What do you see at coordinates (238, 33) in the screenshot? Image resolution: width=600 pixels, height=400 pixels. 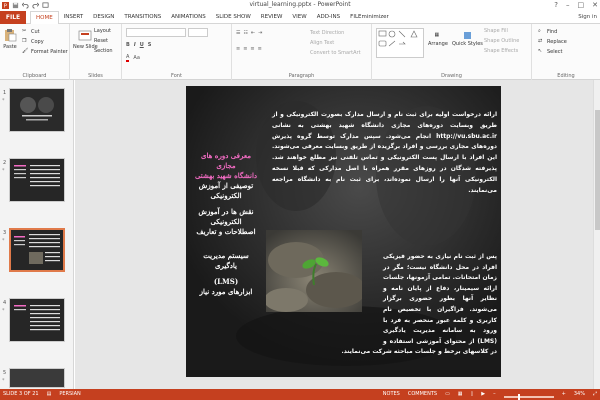 I see `bullets-icon: ☰` at bounding box center [238, 33].